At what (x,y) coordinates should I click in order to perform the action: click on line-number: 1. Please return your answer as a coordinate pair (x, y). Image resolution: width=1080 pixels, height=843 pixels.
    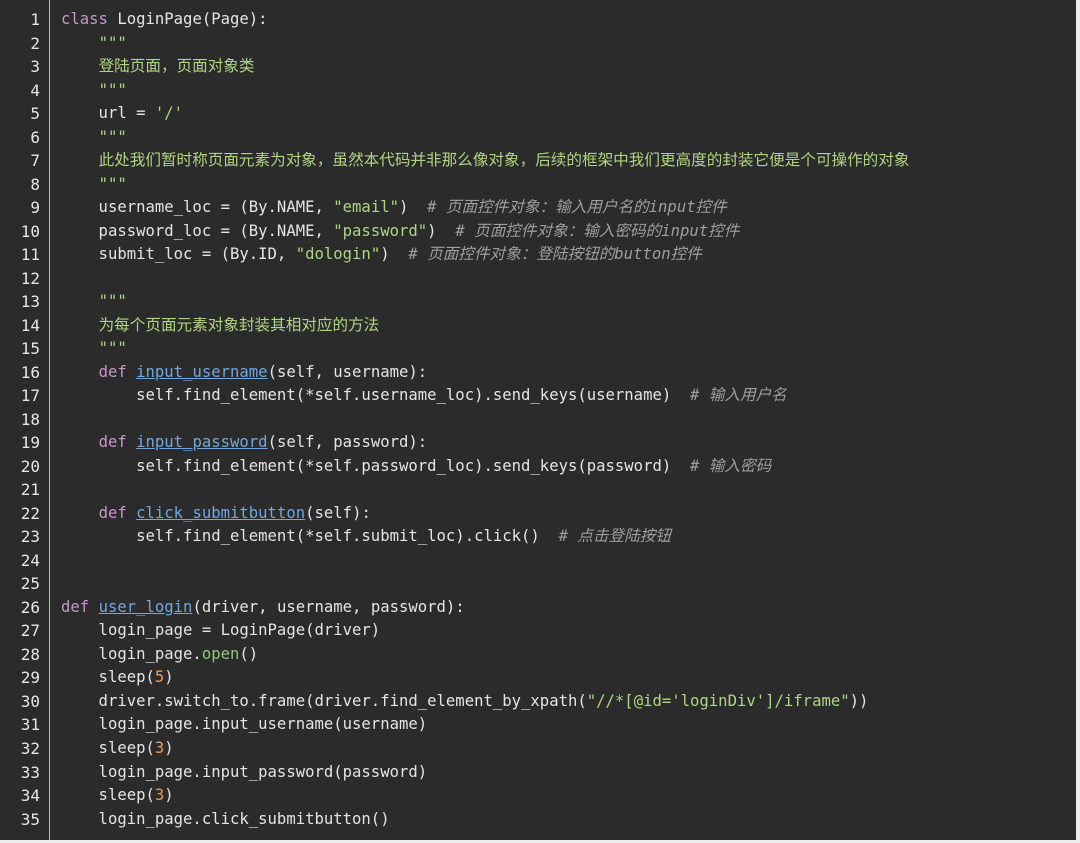
    Looking at the image, I should click on (35, 19).